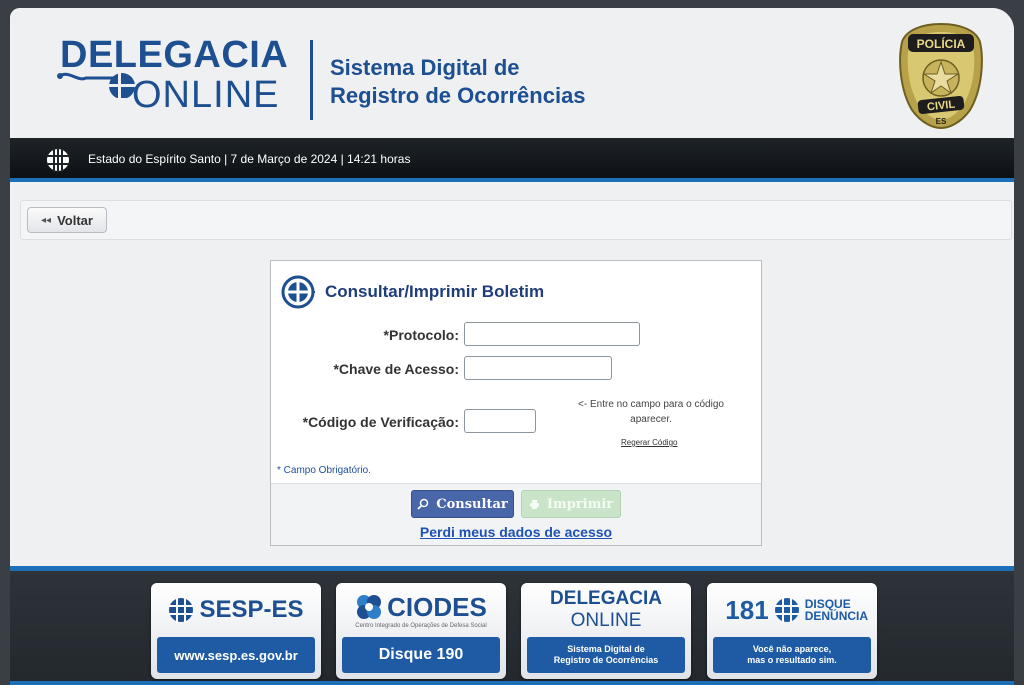 The height and width of the screenshot is (685, 1024). What do you see at coordinates (606, 620) in the screenshot?
I see `delegacia-card-subtitle: ONLINE` at bounding box center [606, 620].